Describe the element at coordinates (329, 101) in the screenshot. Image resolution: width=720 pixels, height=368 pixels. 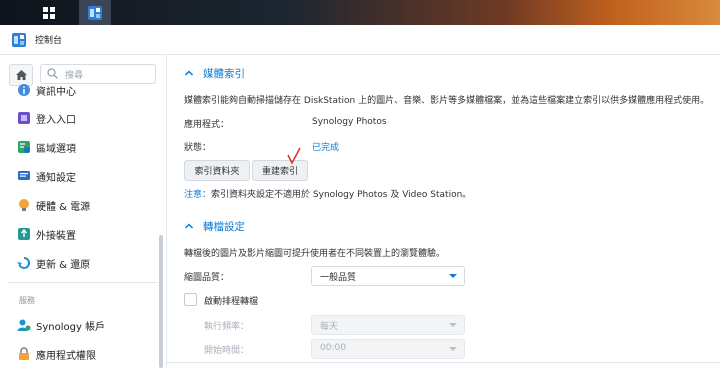
I see `description-brand: DiskStation` at that location.